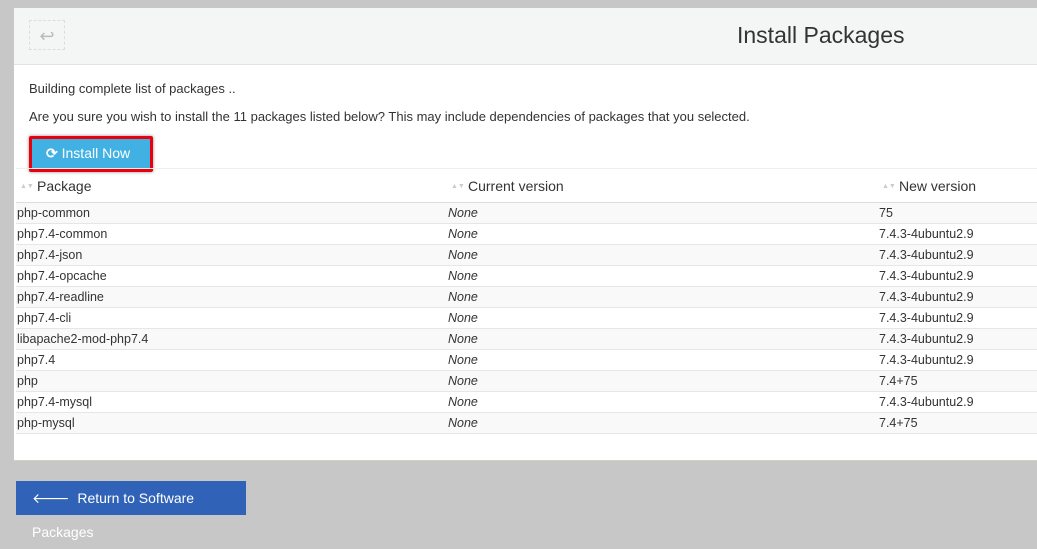 This screenshot has width=1037, height=549. What do you see at coordinates (957, 185) in the screenshot?
I see `column-header: ▲▼ New version` at bounding box center [957, 185].